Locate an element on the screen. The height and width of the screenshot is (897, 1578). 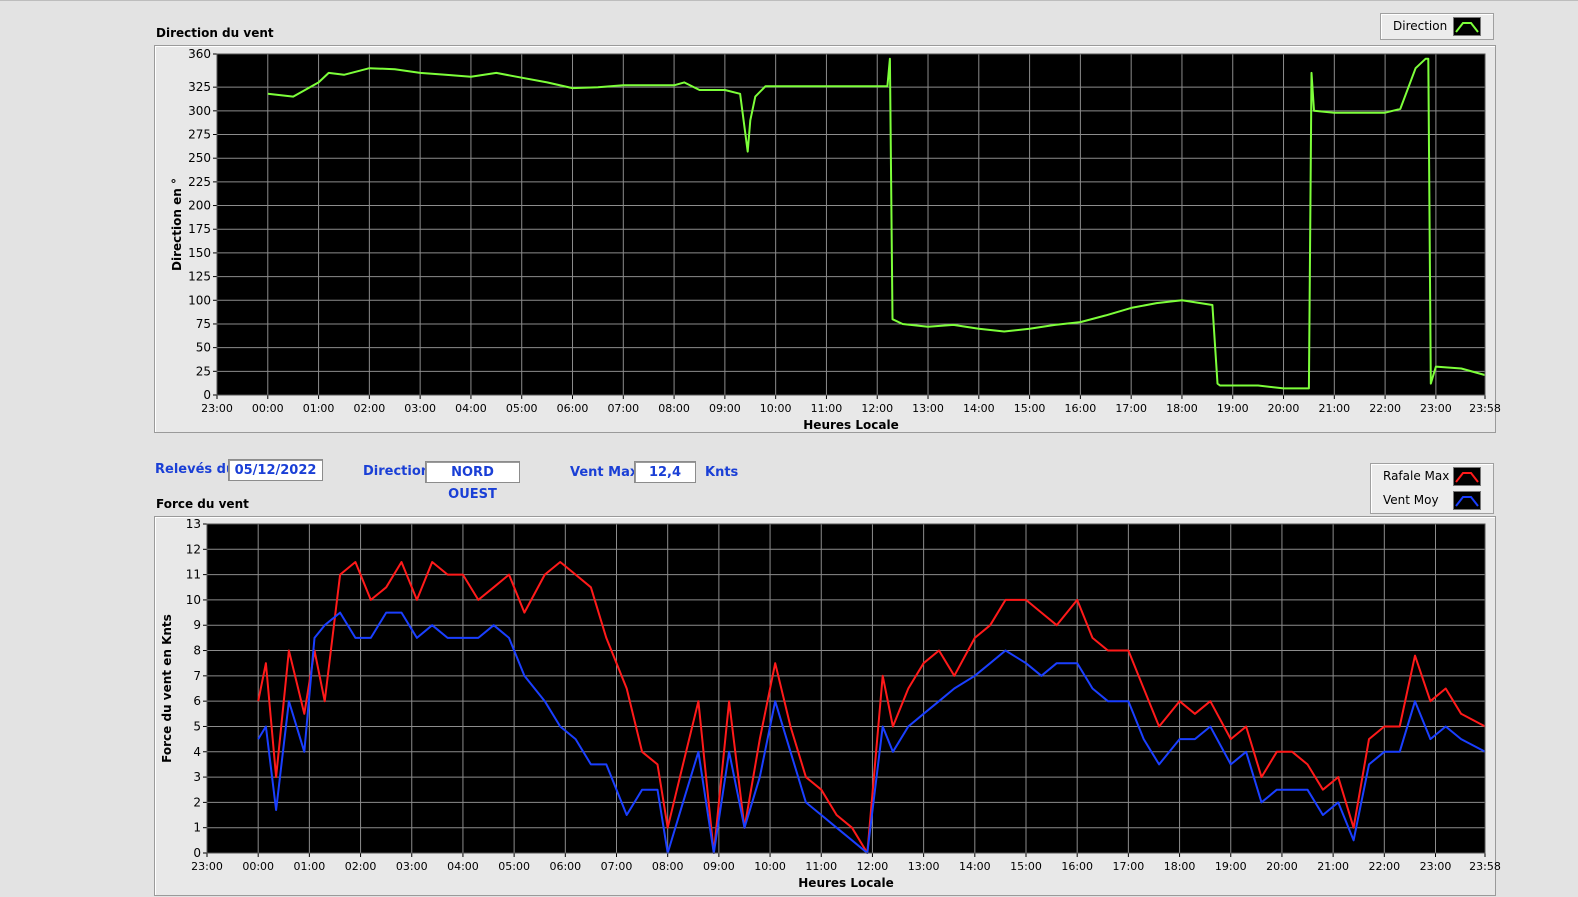
force-x-tick-label: 23:58 is located at coordinates (1485, 866).